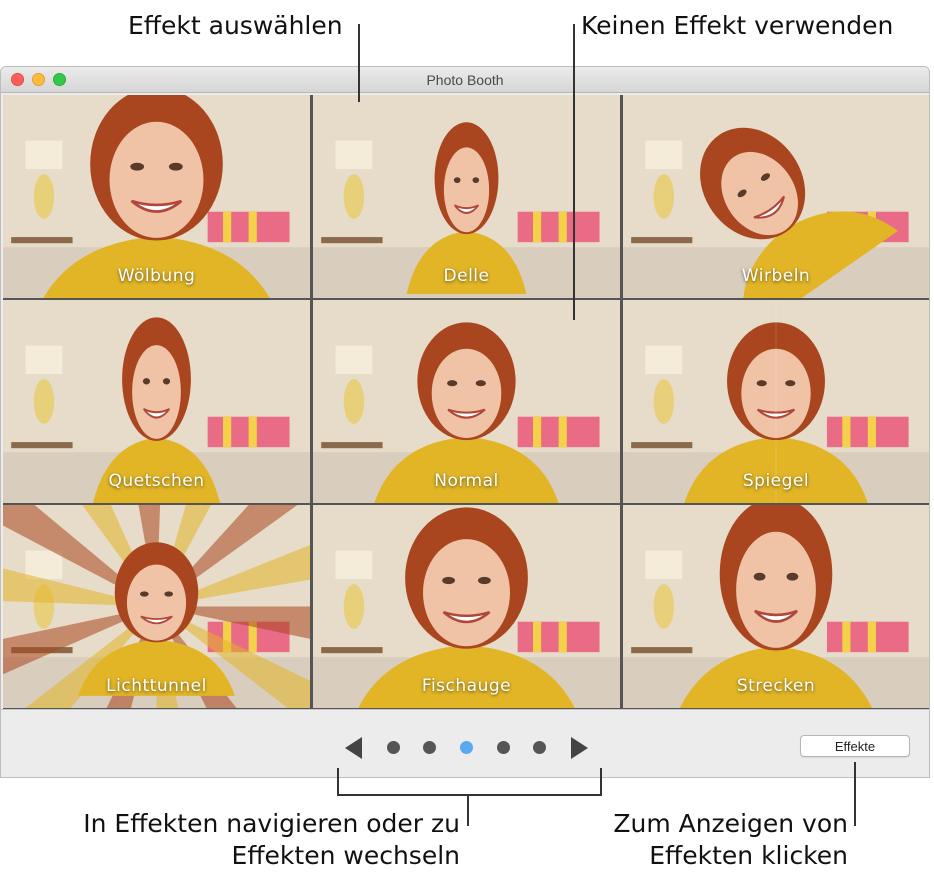  Describe the element at coordinates (466, 481) in the screenshot. I see `effect-label: Normal` at that location.